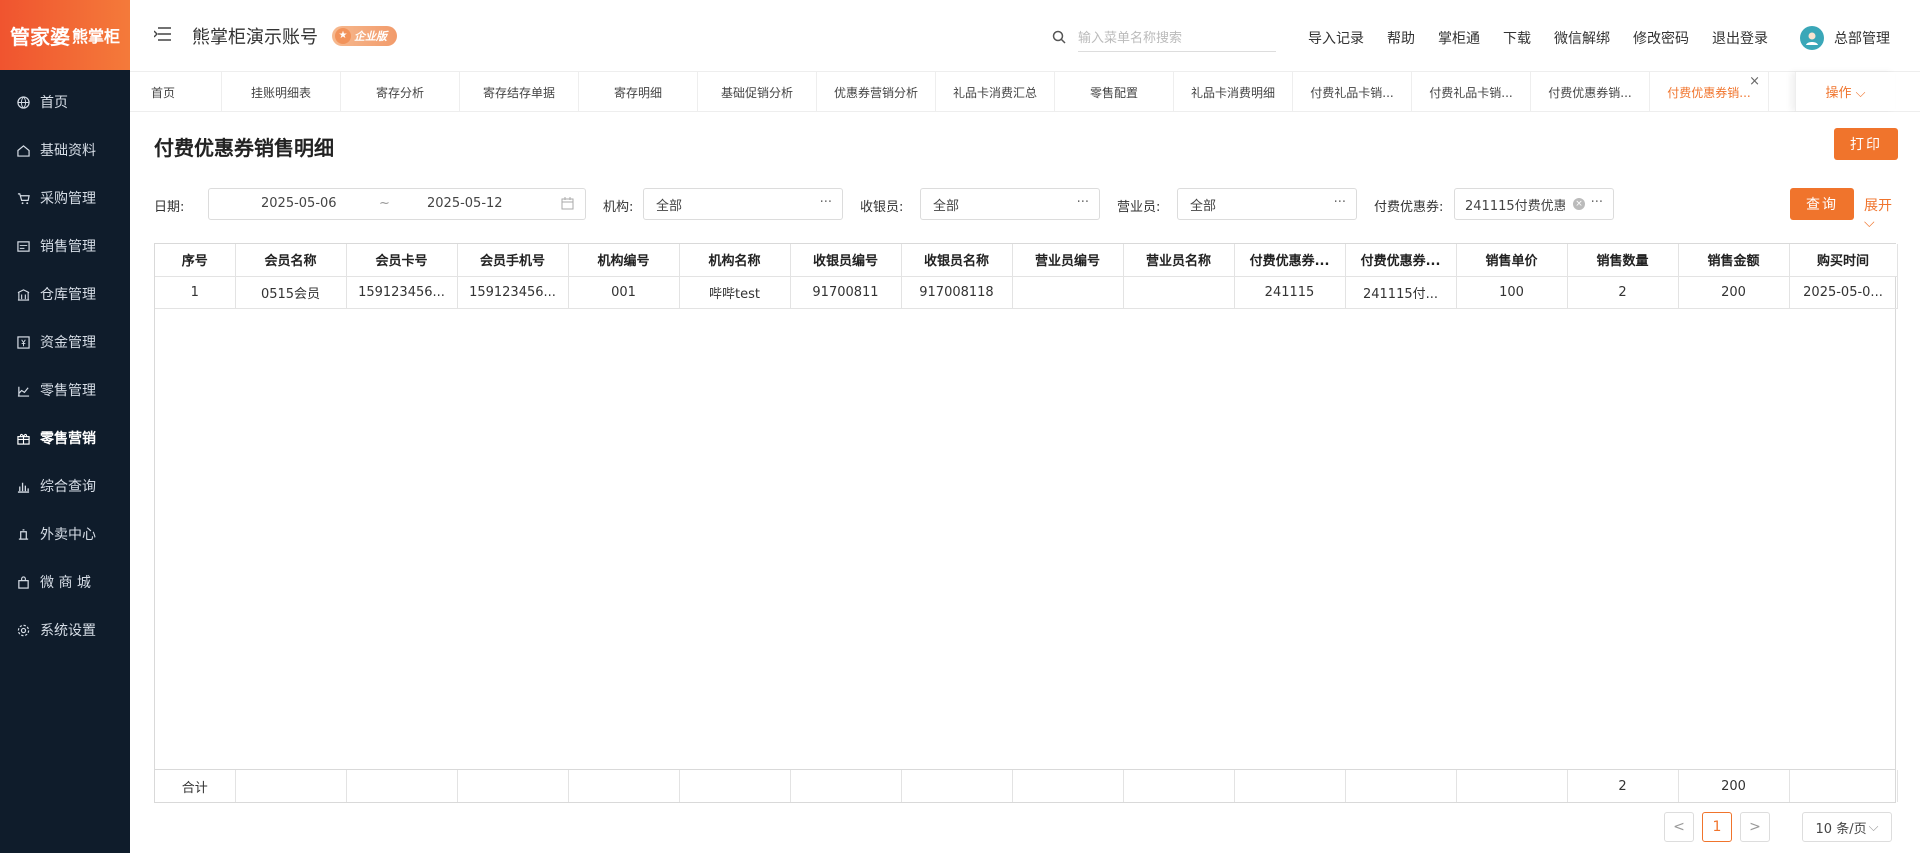 Image resolution: width=1920 pixels, height=853 pixels. Describe the element at coordinates (735, 260) in the screenshot. I see `column-header: 机构名称` at that location.